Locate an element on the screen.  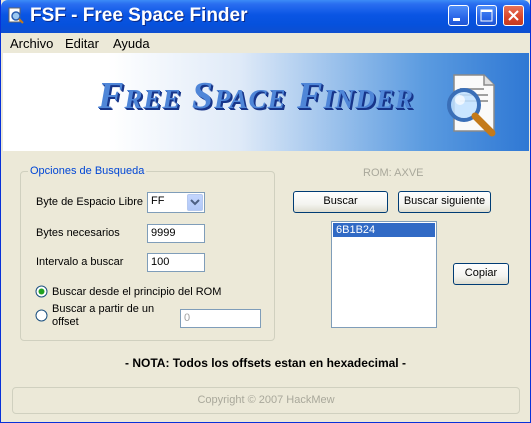
bytes-needed-label: Bytes necesarios is located at coordinates (78, 233).